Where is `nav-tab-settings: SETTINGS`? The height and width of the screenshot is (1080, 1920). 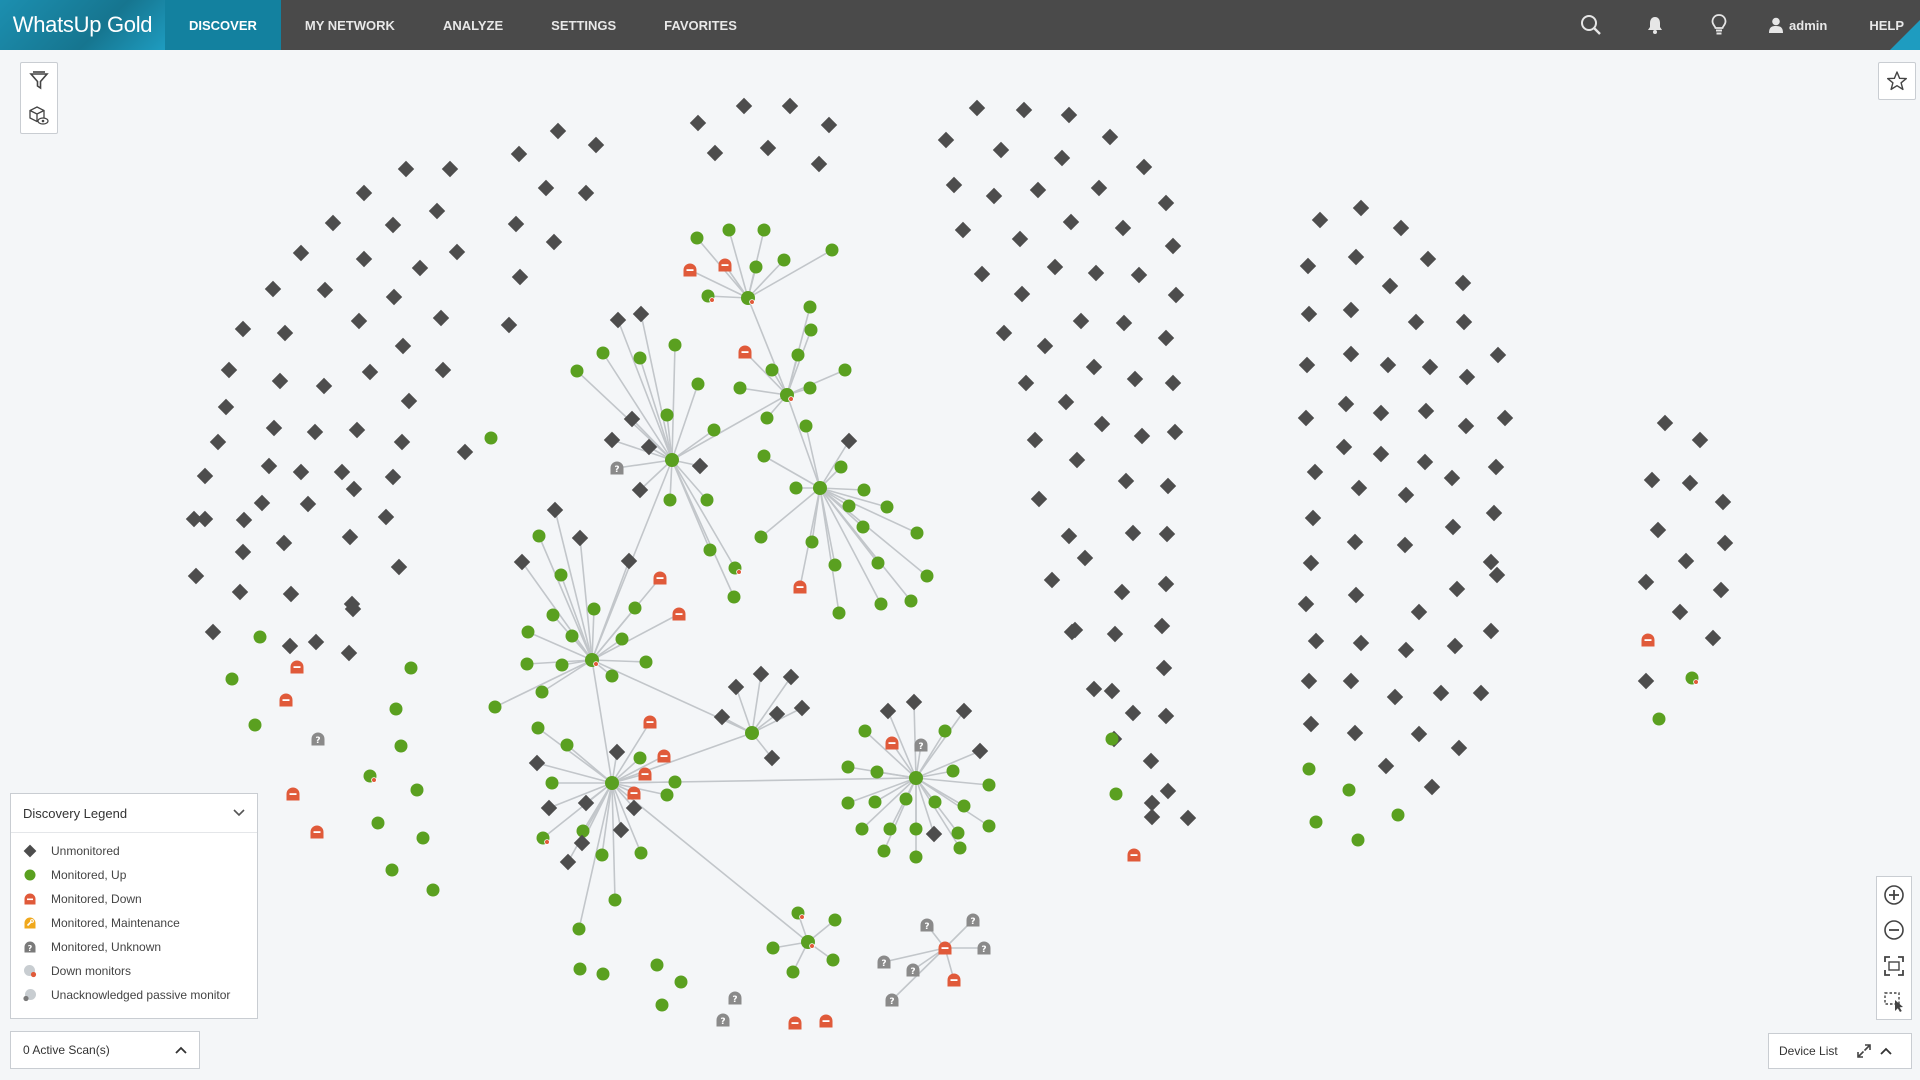 nav-tab-settings: SETTINGS is located at coordinates (583, 25).